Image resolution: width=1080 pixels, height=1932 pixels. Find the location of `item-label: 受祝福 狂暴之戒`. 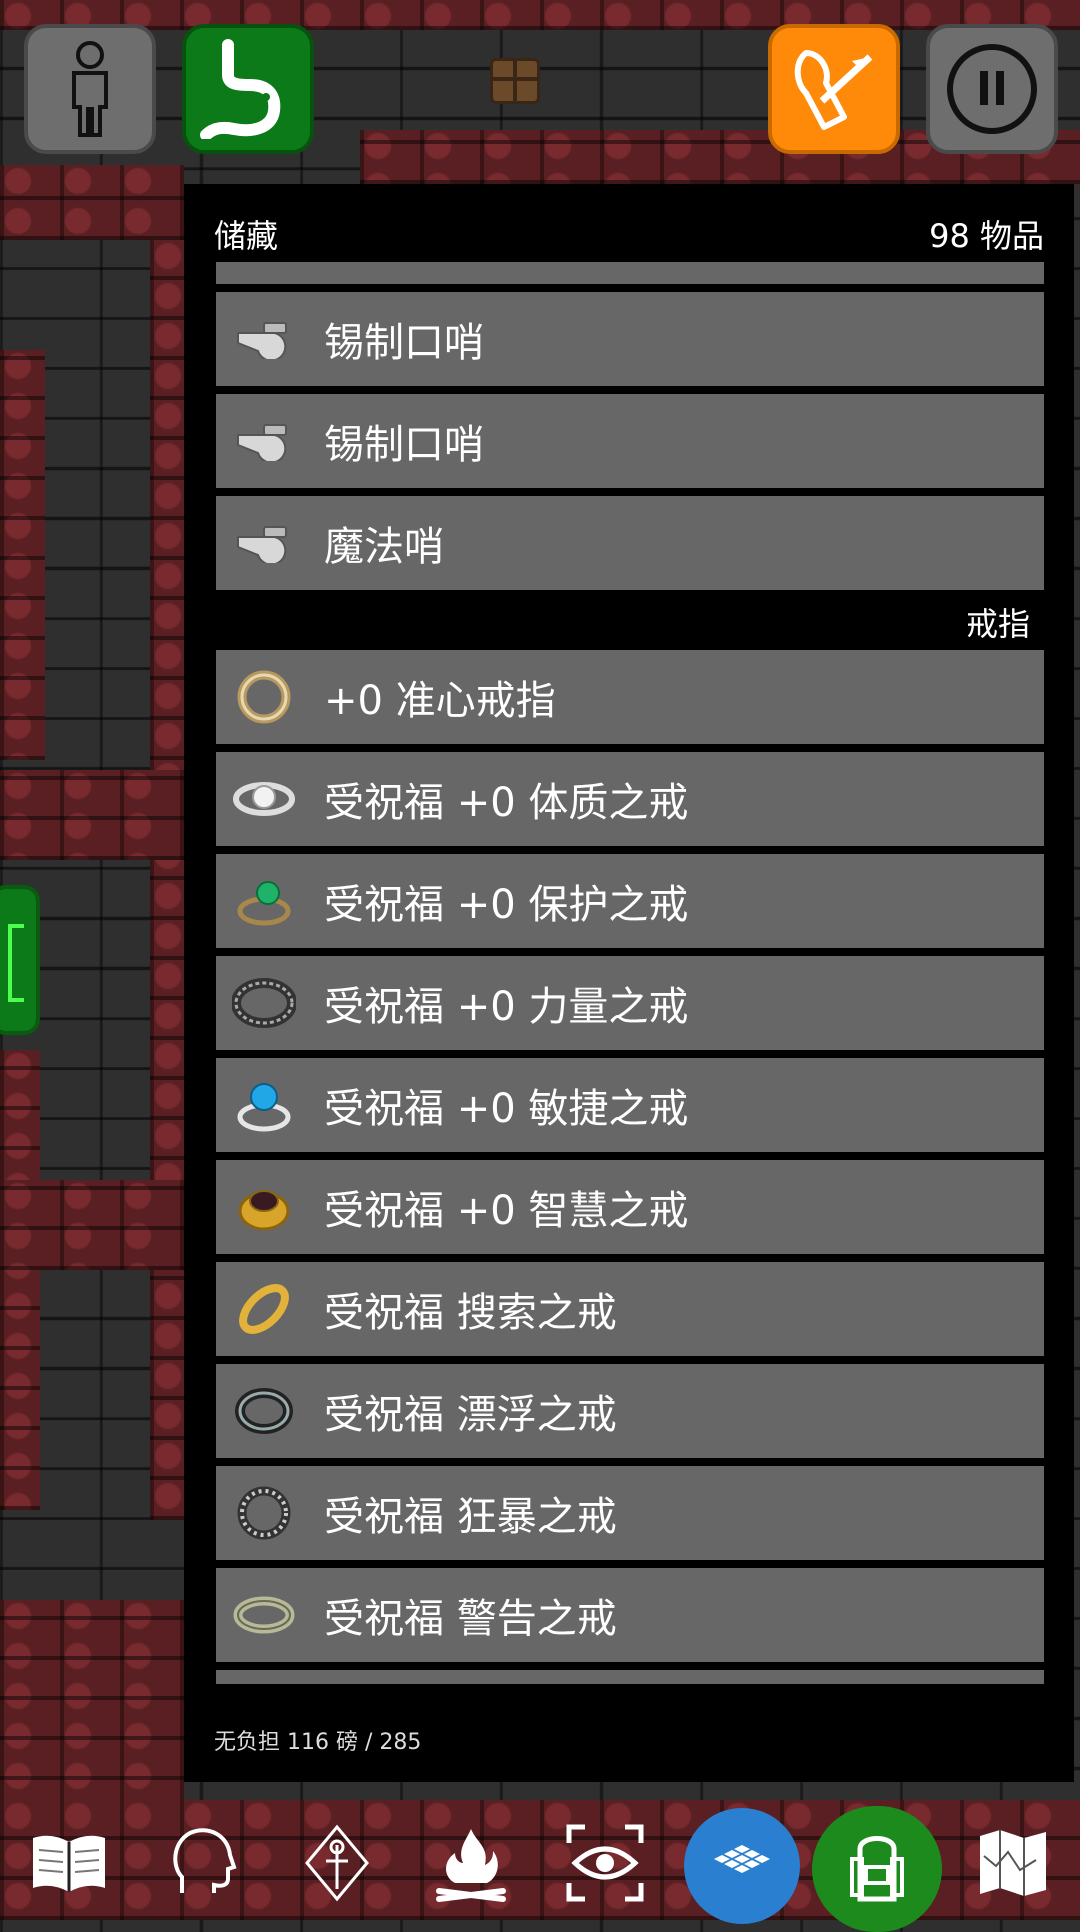

item-label: 受祝福 狂暴之戒 is located at coordinates (470, 1517).